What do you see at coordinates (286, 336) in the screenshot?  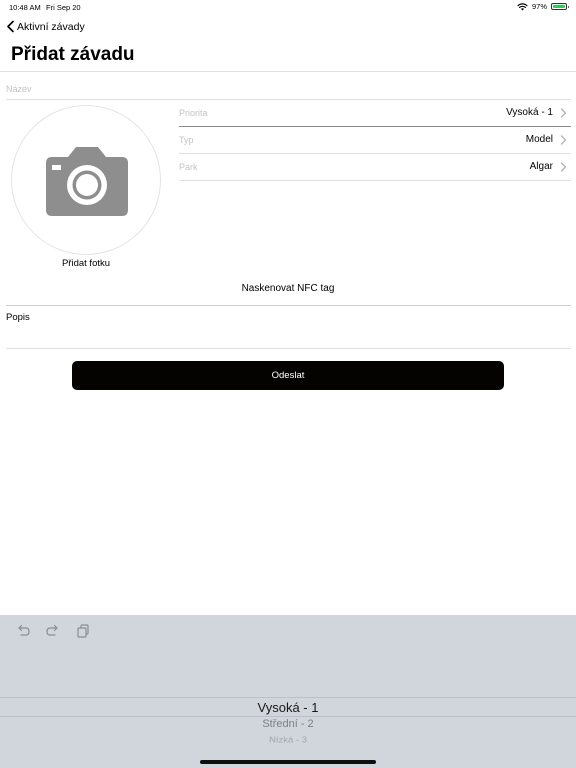 I see `description-input` at bounding box center [286, 336].